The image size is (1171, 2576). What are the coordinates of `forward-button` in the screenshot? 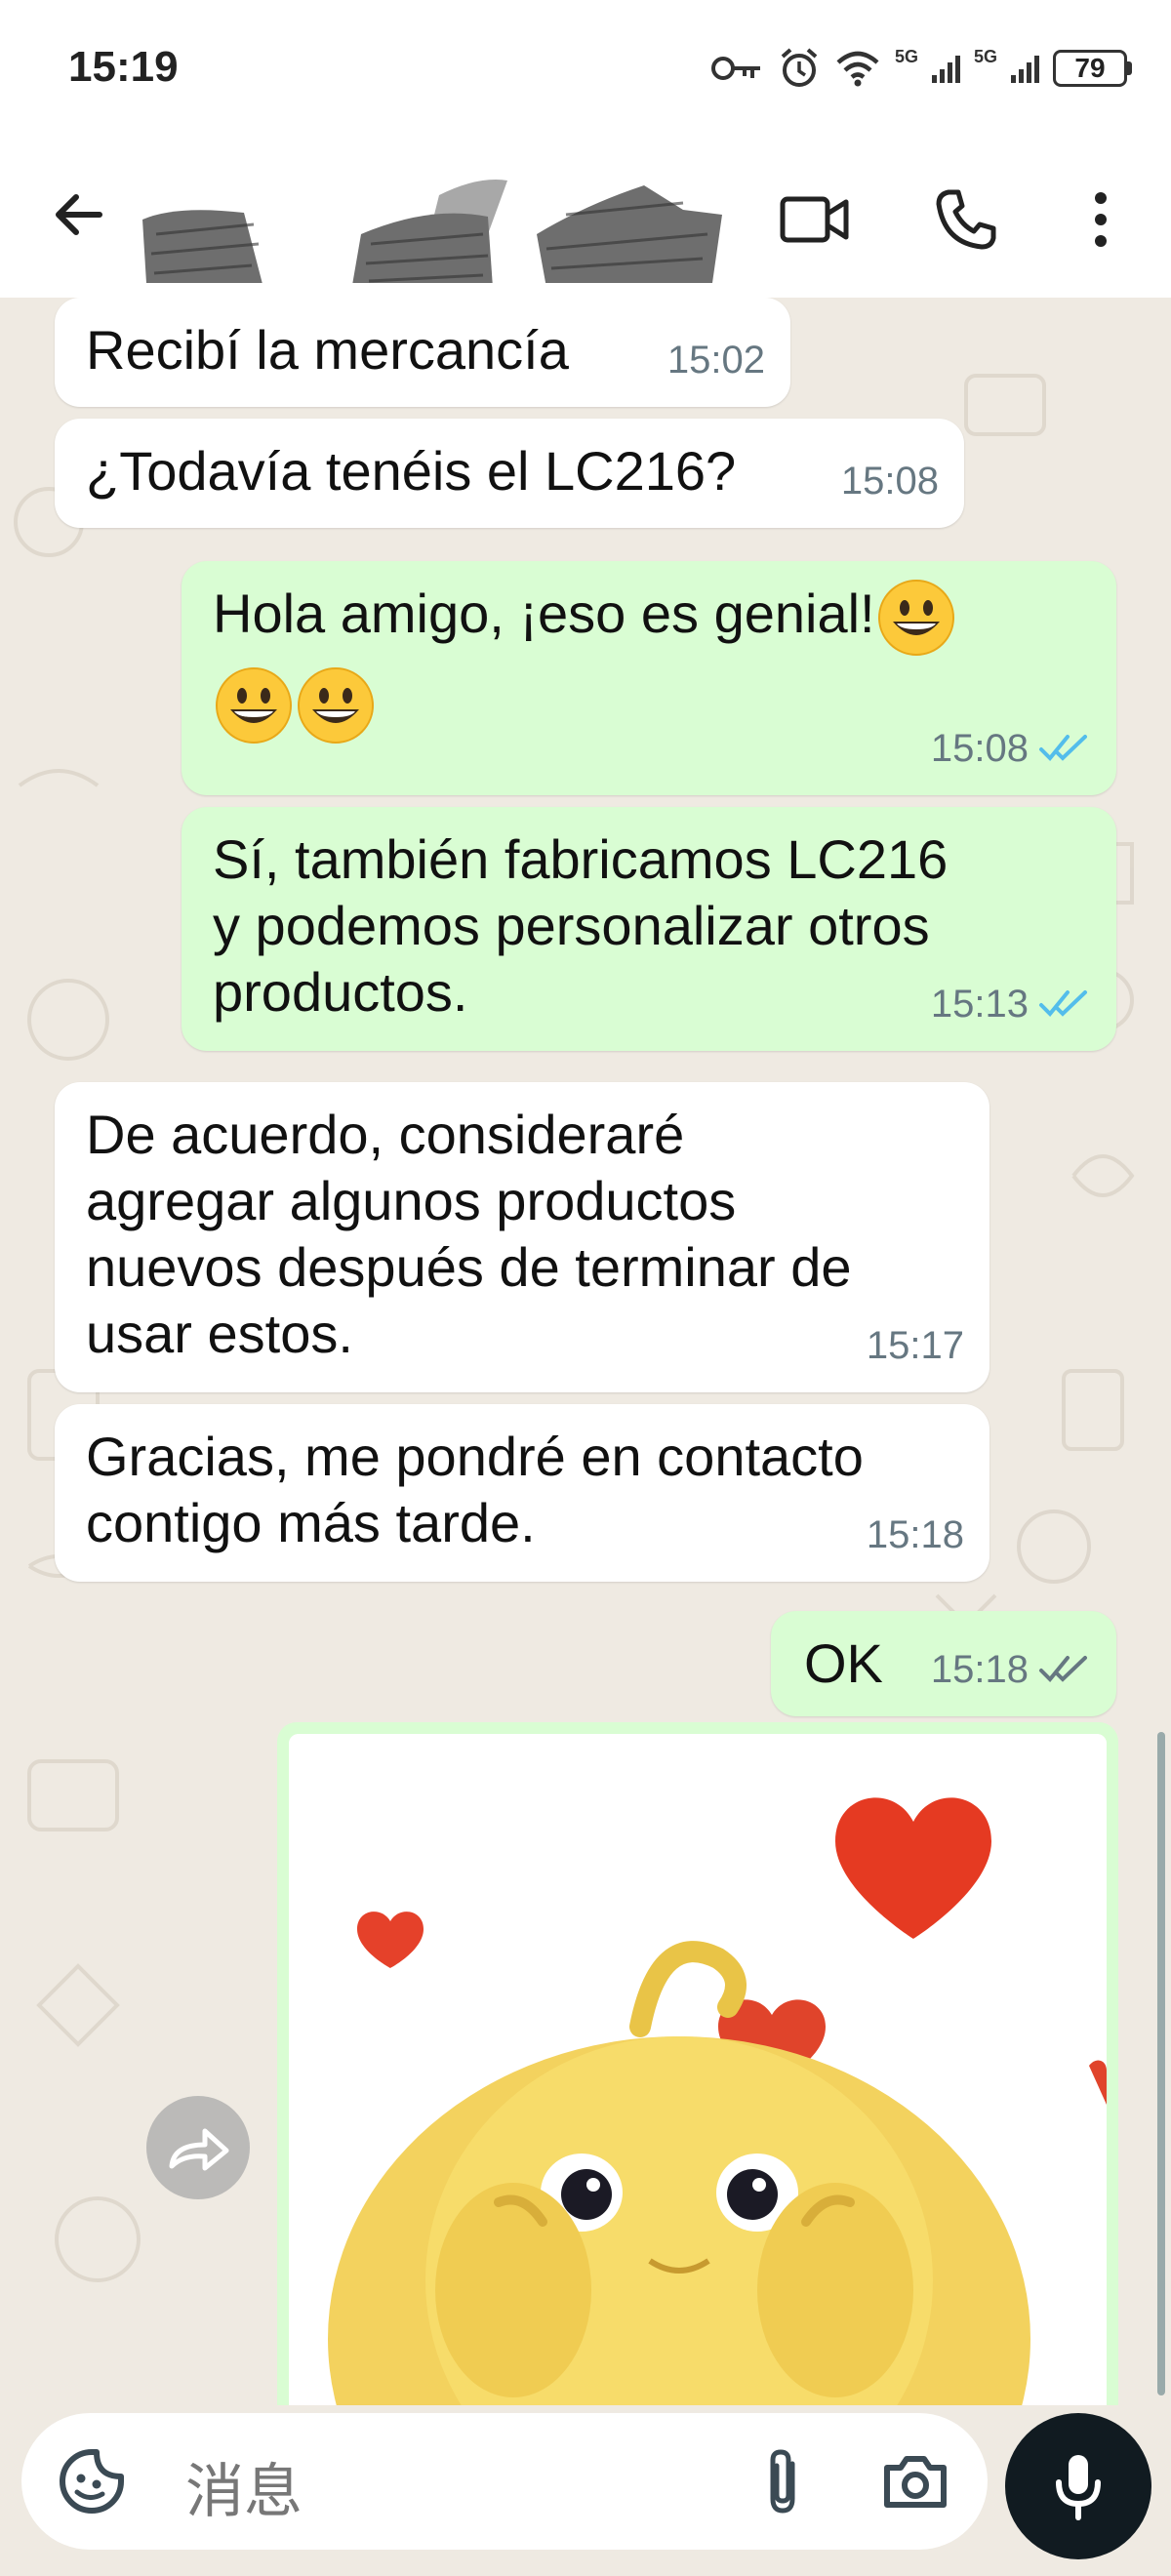 It's located at (198, 2147).